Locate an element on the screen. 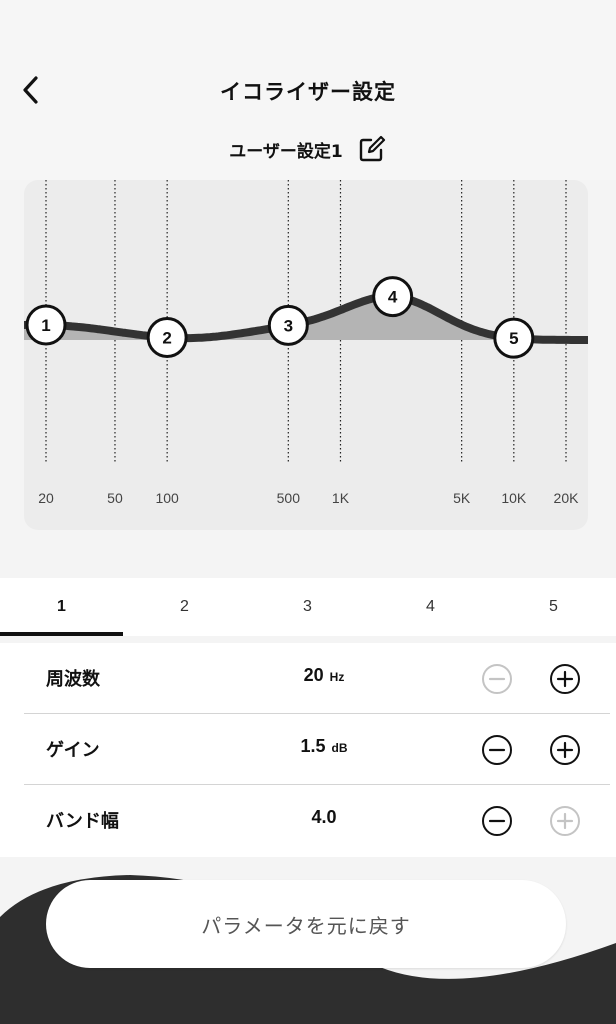 The image size is (616, 1024). param-row-bandwidth: バンド幅 4.0 is located at coordinates (317, 820).